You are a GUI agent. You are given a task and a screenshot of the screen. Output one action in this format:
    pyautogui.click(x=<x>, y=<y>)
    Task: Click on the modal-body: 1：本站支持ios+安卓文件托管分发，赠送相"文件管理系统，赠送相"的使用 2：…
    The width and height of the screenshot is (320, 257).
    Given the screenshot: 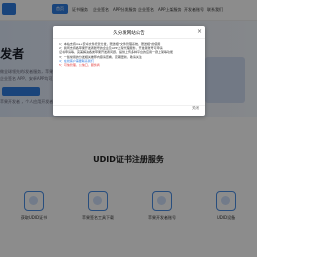 What is the action you would take?
    pyautogui.click(x=129, y=54)
    